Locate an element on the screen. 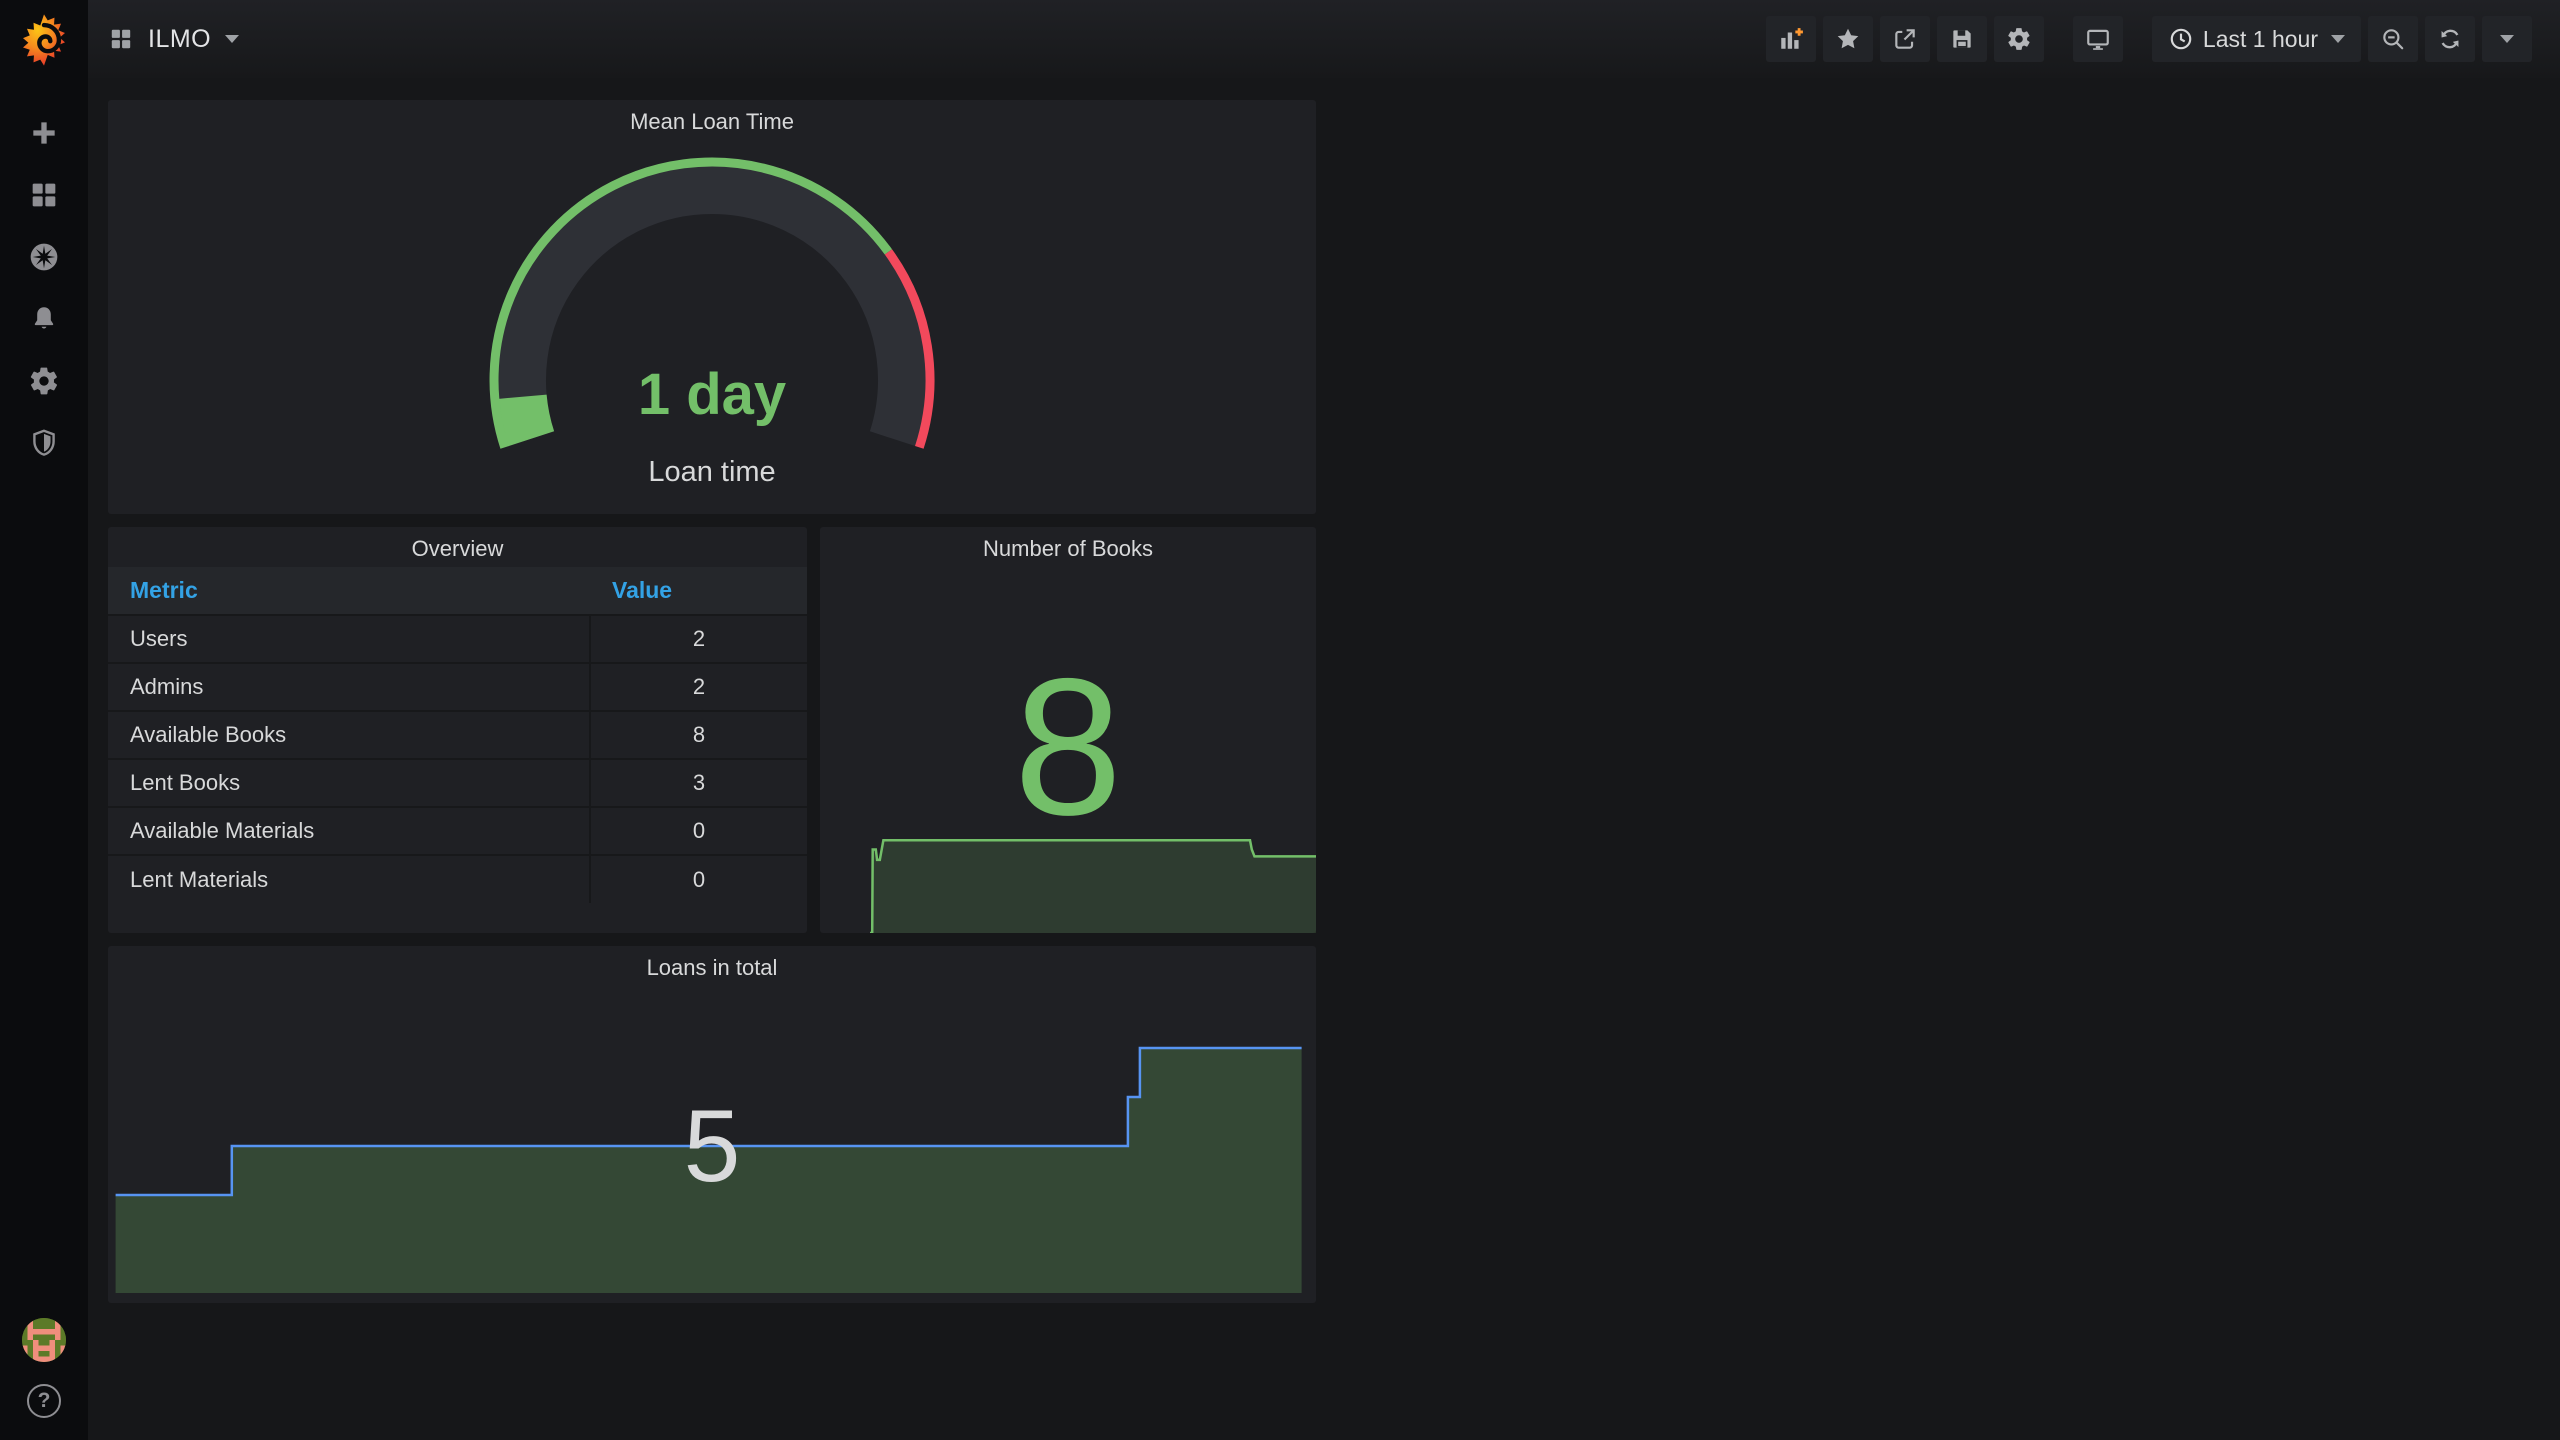 The image size is (2560, 1440). table-header-row: Metric Value is located at coordinates (457, 591).